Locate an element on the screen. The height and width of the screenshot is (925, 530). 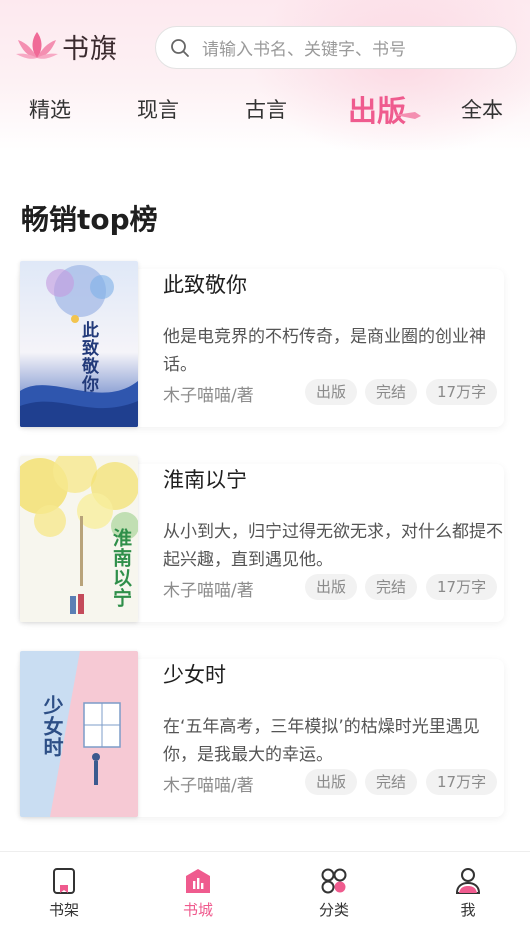
book-title: 此致敬你 is located at coordinates (205, 284).